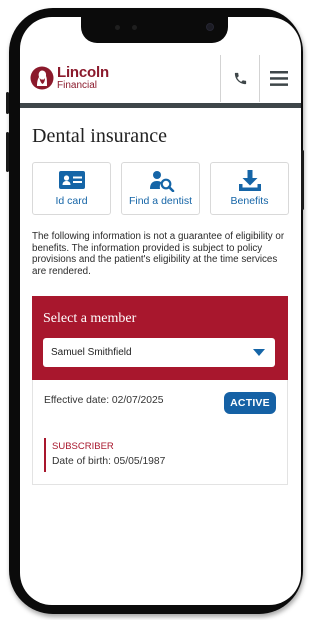 The height and width of the screenshot is (620, 320). Describe the element at coordinates (160, 79) in the screenshot. I see `app-header: Lincoln Financial` at that location.